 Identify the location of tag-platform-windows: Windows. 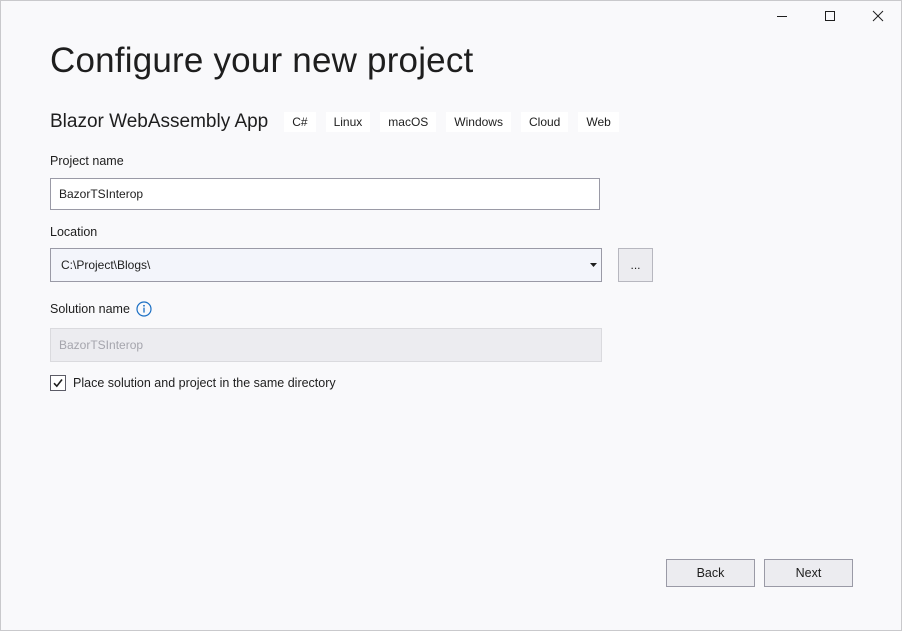
(478, 122).